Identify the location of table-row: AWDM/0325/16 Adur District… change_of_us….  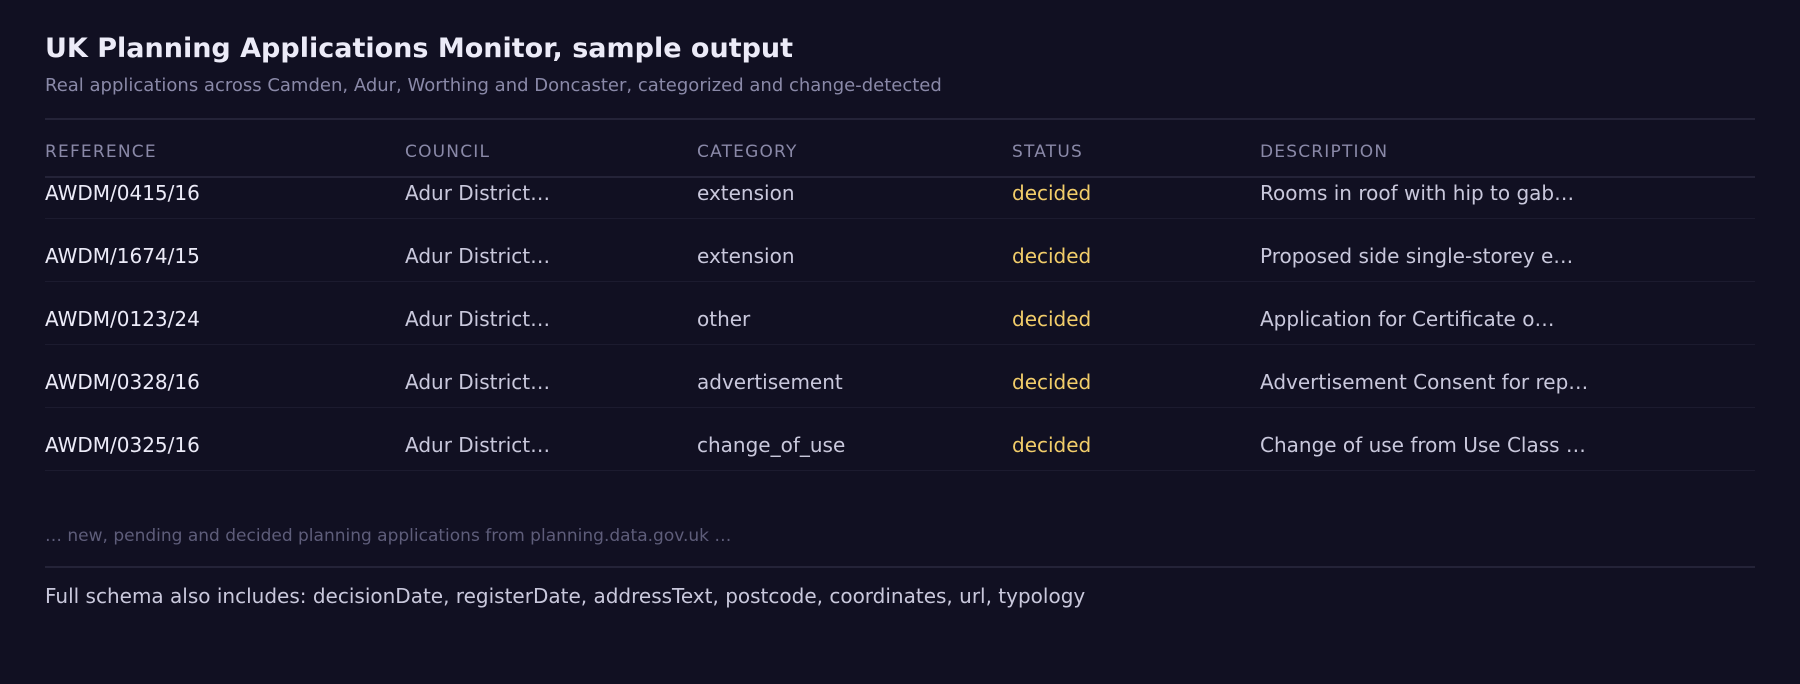
(900, 463).